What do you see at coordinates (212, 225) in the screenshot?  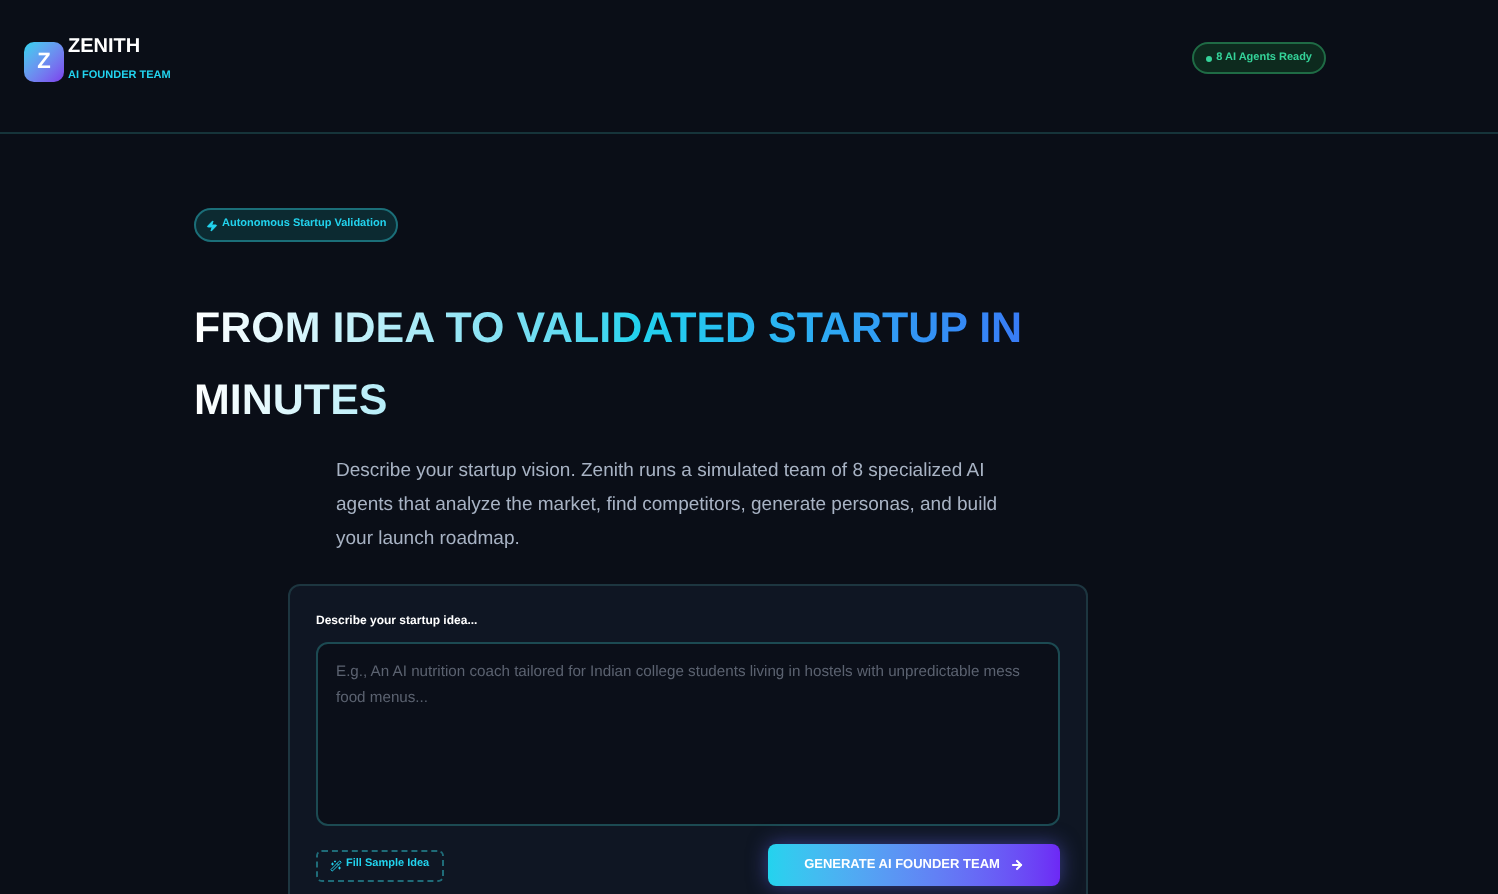 I see `lightning-icon` at bounding box center [212, 225].